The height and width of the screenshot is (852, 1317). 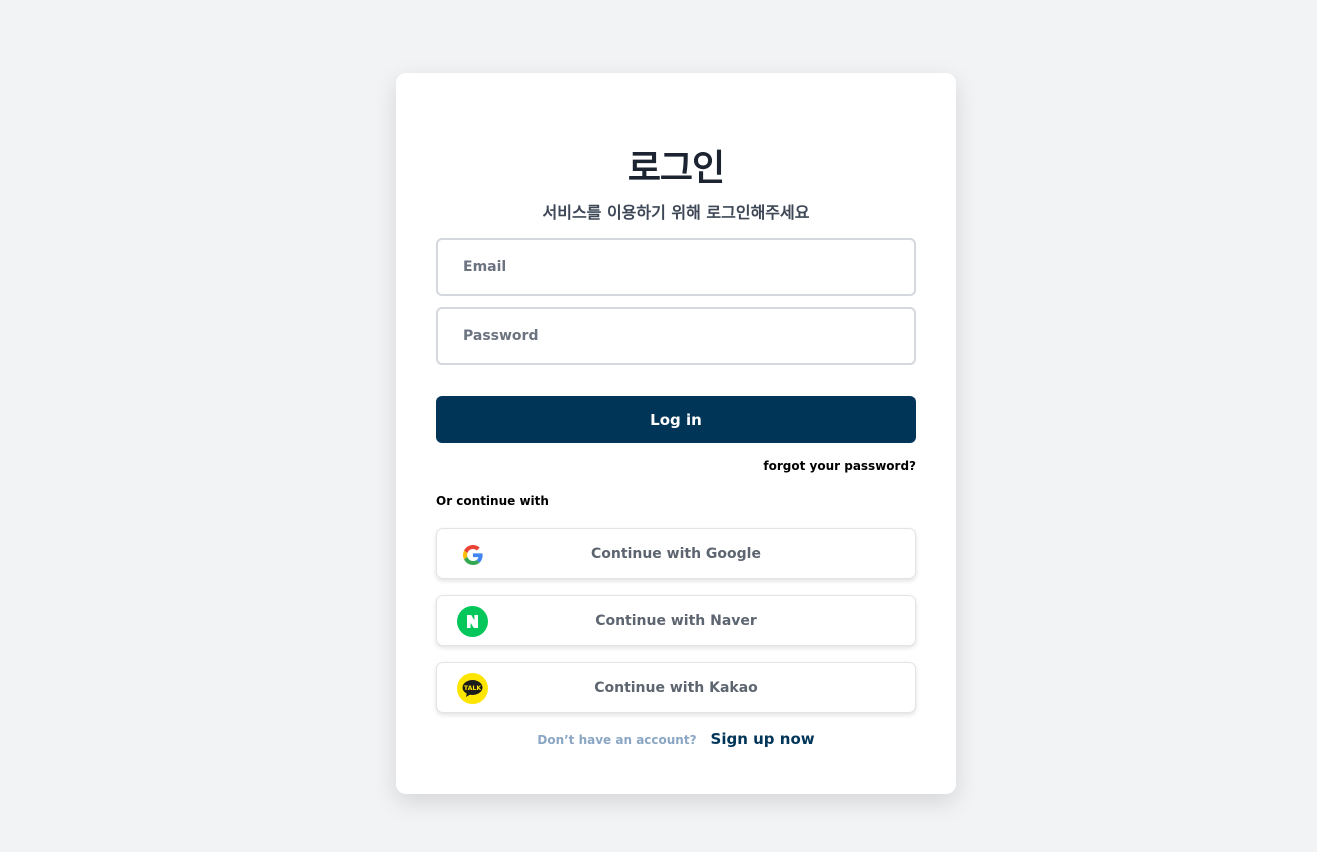 I want to click on page-subtitle: 서비스를 이용하기 위해 로그인해주세요, so click(x=676, y=212).